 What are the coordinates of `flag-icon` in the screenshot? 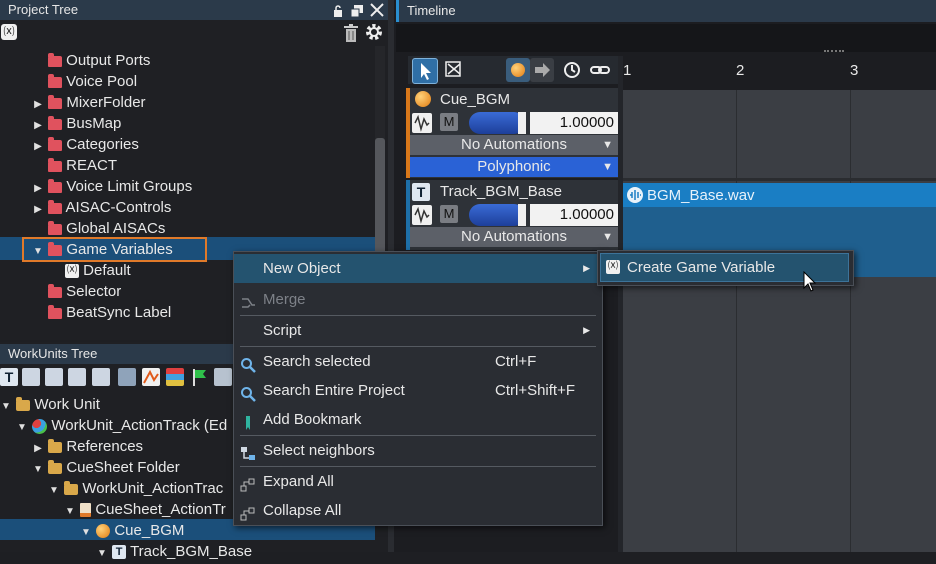 It's located at (199, 377).